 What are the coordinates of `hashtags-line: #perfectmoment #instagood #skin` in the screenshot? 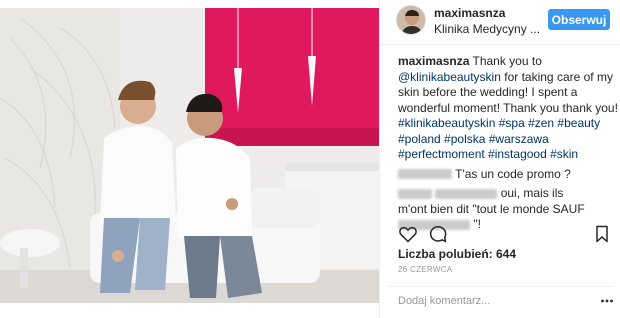 It's located at (507, 155).